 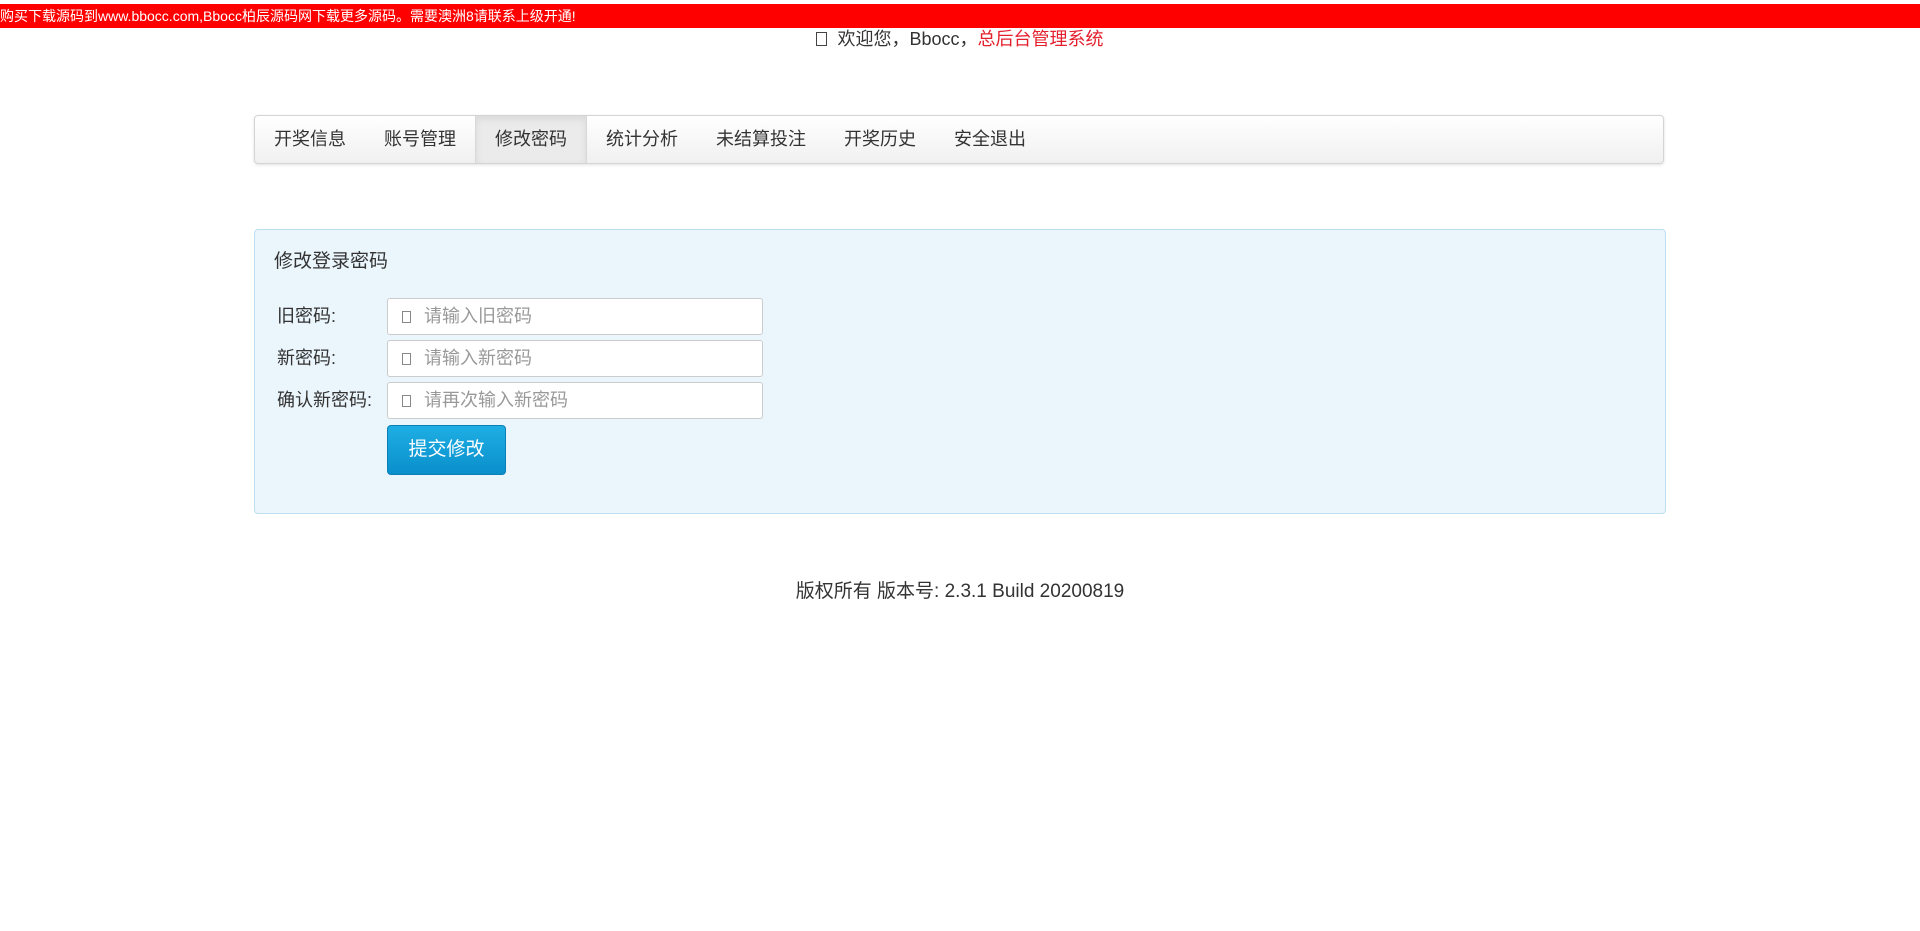 What do you see at coordinates (960, 591) in the screenshot?
I see `footer-copyright: 版权所有 版本号: 2.3.1 Build 20200819` at bounding box center [960, 591].